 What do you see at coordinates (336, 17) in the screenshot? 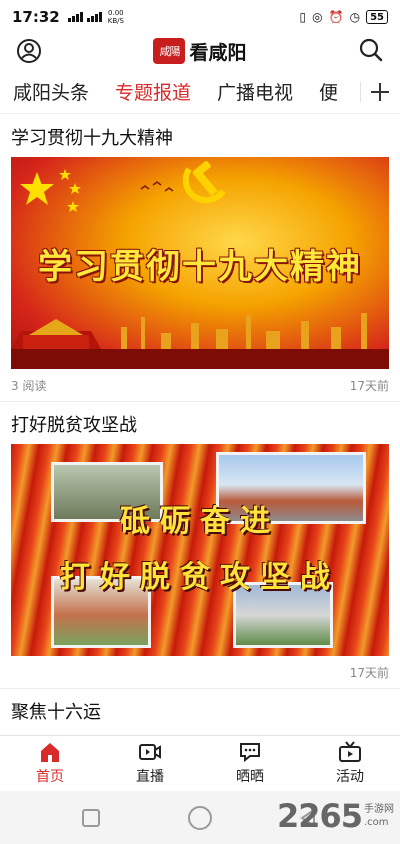
I see `alarm-icon: ⏰` at bounding box center [336, 17].